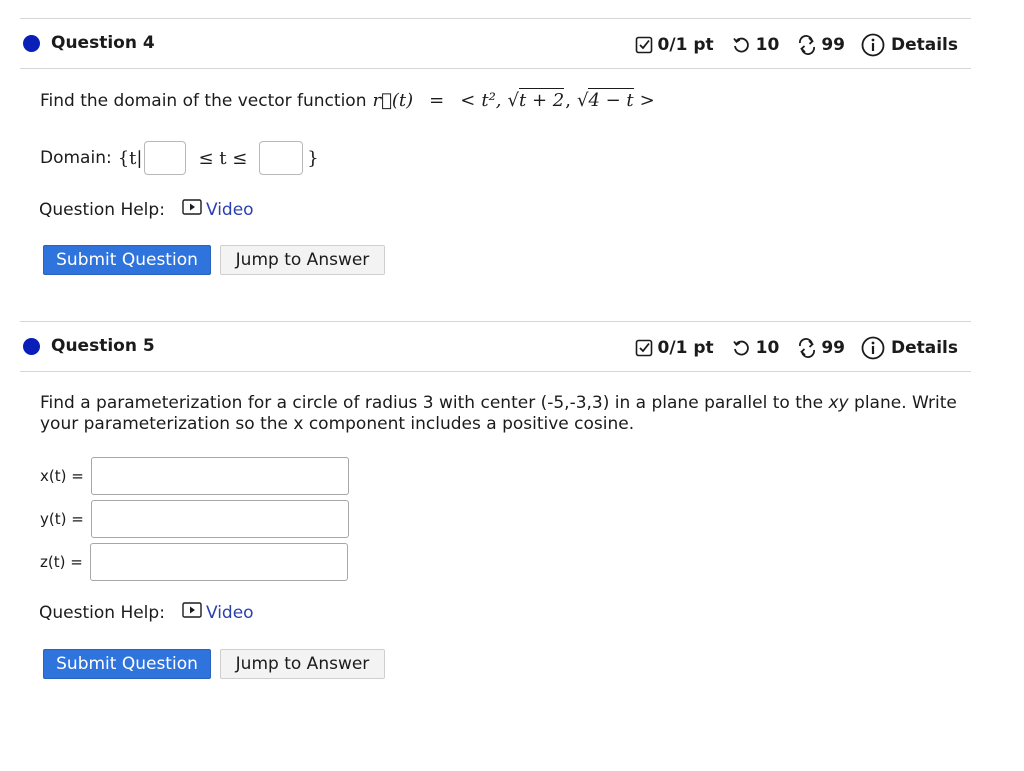 The height and width of the screenshot is (771, 1024). Describe the element at coordinates (103, 346) in the screenshot. I see `question-title: Question 5` at that location.